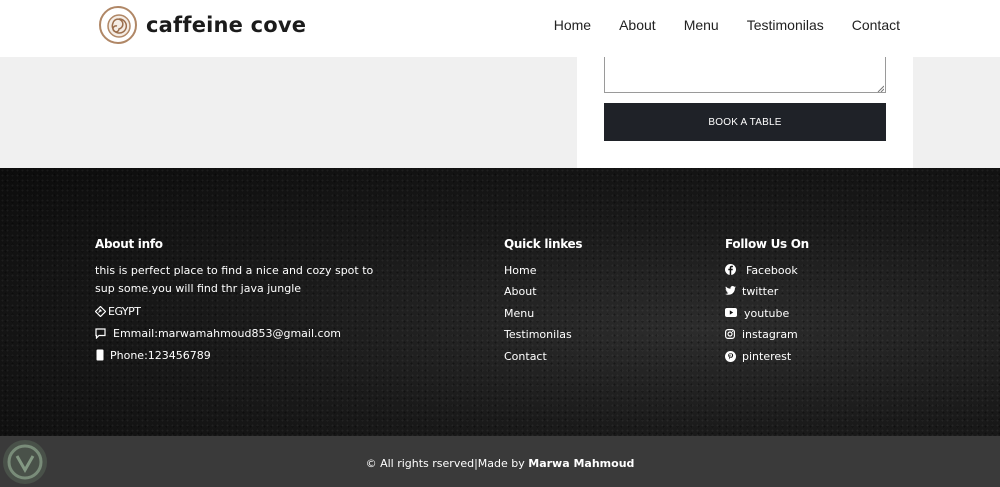 The width and height of the screenshot is (1000, 487). What do you see at coordinates (519, 313) in the screenshot?
I see `quick-link-menu: Menu` at bounding box center [519, 313].